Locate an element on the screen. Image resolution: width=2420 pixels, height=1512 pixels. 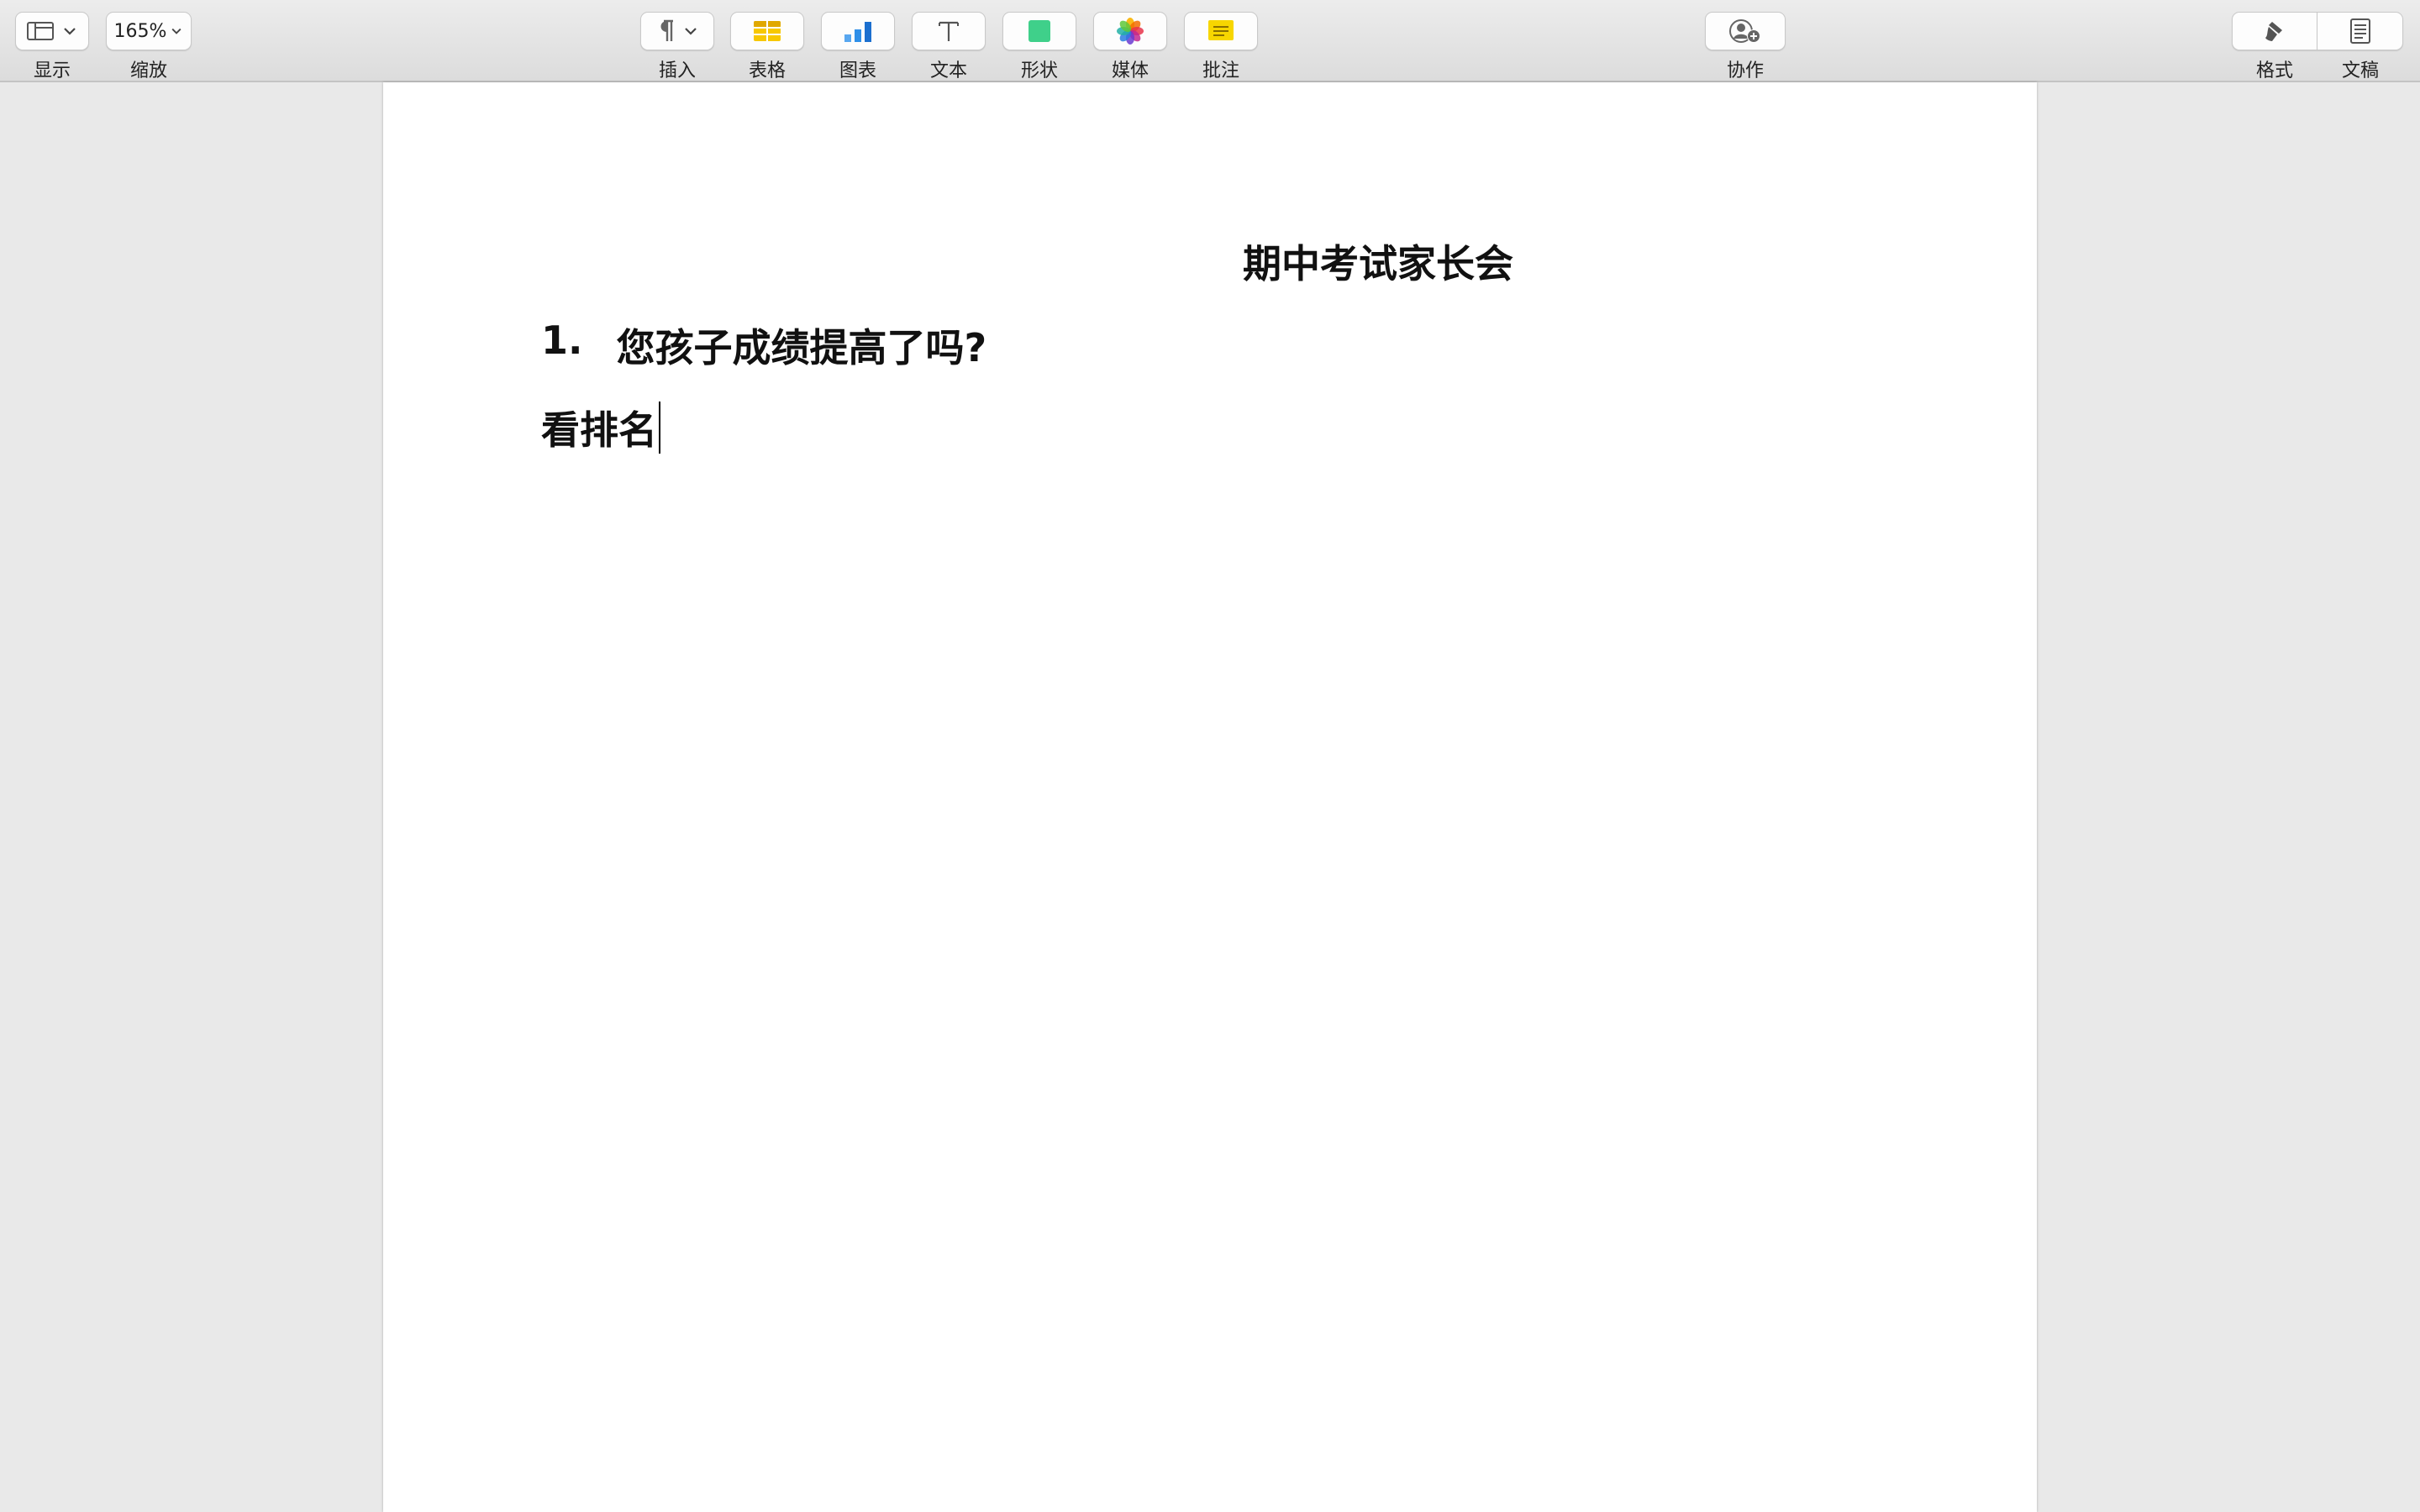
table-tool: 表格 is located at coordinates (767, 47).